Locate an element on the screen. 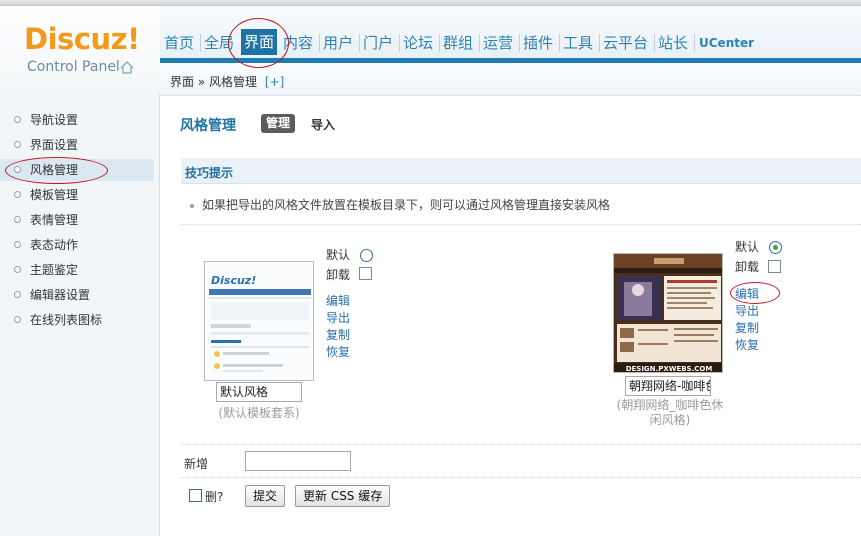 This screenshot has width=861, height=536. default-style-preview: Discuz! is located at coordinates (259, 321).